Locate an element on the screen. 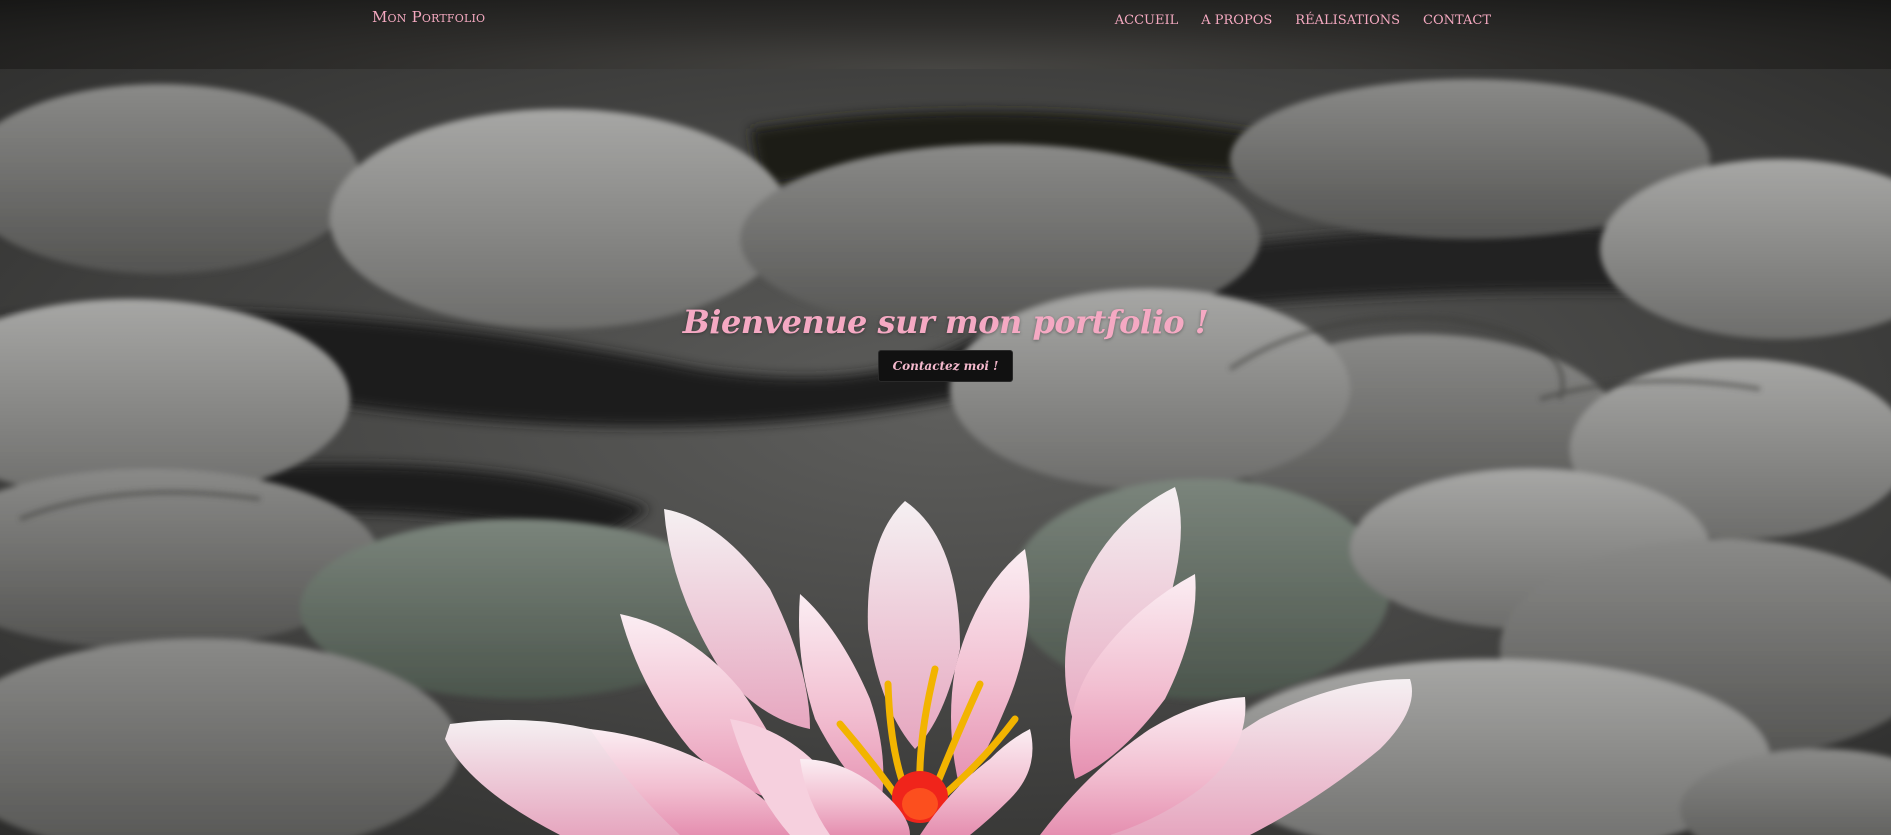 Image resolution: width=1891 pixels, height=835 pixels. nav-link-accueil: ACCUEIL is located at coordinates (1147, 20).